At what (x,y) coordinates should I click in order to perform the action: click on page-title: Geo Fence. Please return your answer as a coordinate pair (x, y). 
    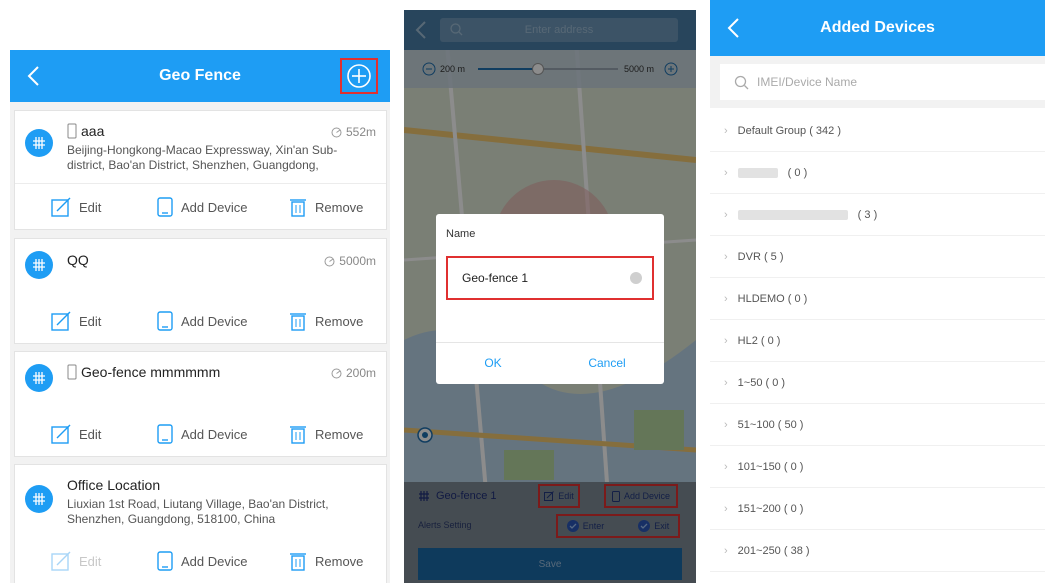
    Looking at the image, I should click on (200, 75).